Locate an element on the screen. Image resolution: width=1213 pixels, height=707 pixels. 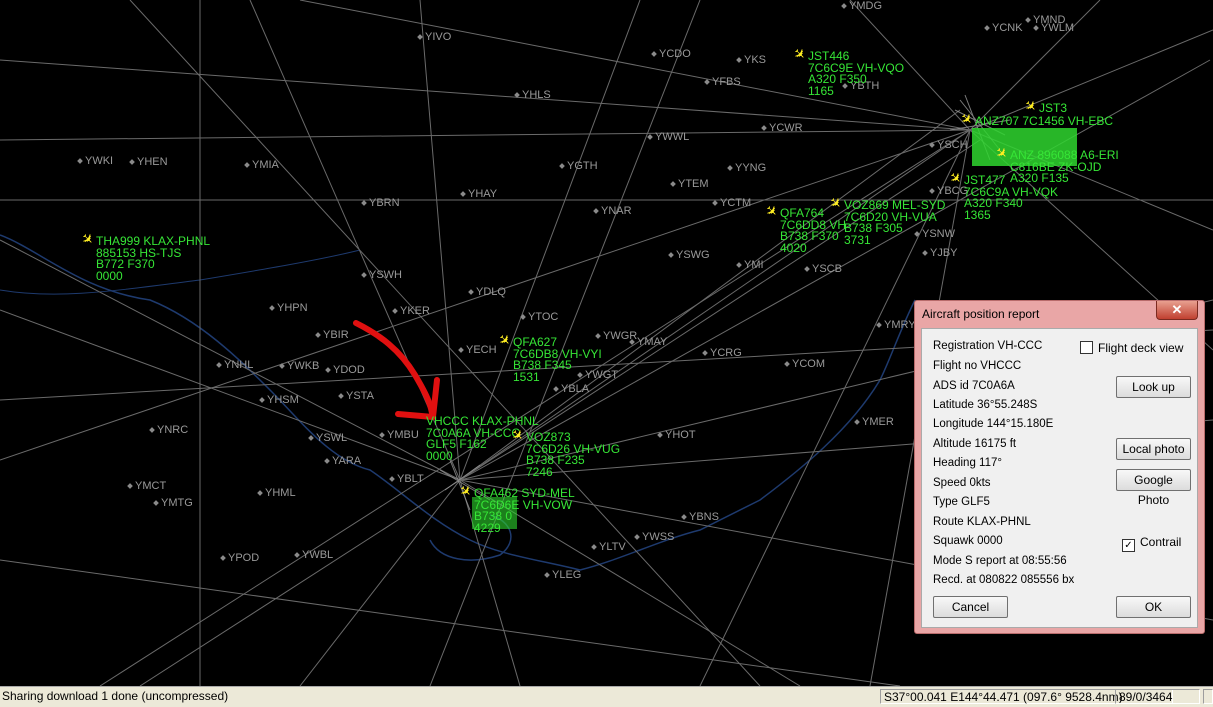
waypoint: YMIA is located at coordinates (261, 165).